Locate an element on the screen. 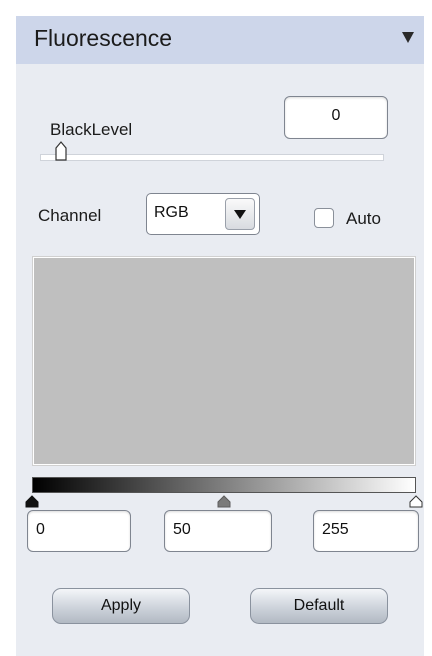  white-point-marker-icon is located at coordinates (416, 501).